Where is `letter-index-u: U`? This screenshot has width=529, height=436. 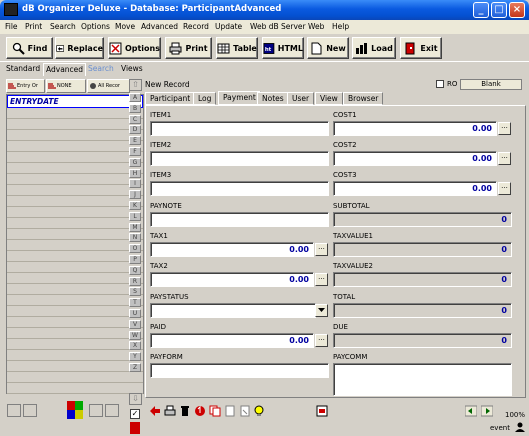
letter-index-u: U is located at coordinates (135, 313).